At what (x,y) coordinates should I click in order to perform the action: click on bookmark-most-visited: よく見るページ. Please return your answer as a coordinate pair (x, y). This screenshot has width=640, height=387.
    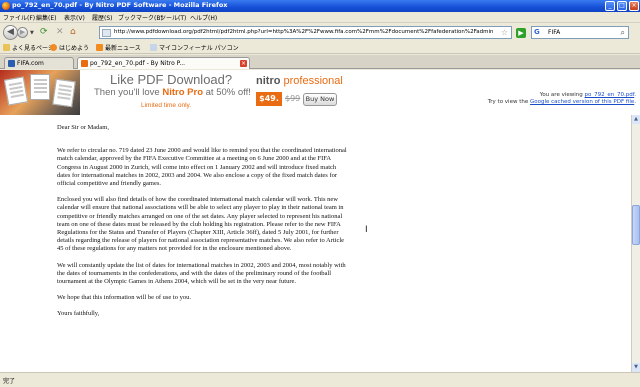
    Looking at the image, I should click on (28, 47).